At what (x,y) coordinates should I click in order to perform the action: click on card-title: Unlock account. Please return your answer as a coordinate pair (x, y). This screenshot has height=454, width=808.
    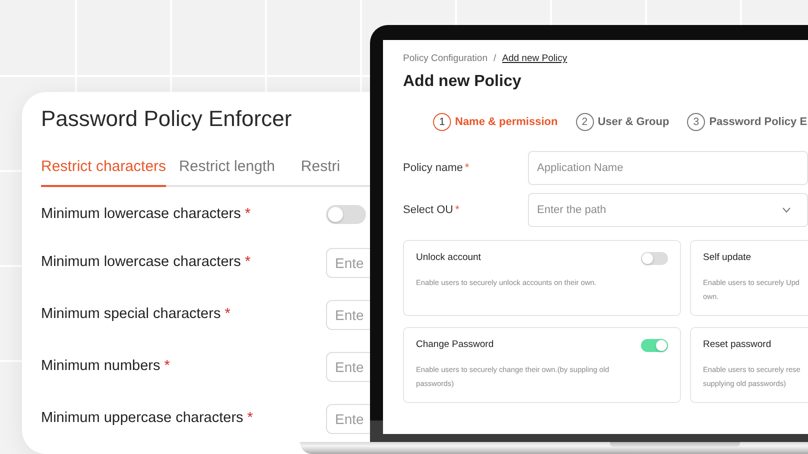
    Looking at the image, I should click on (448, 258).